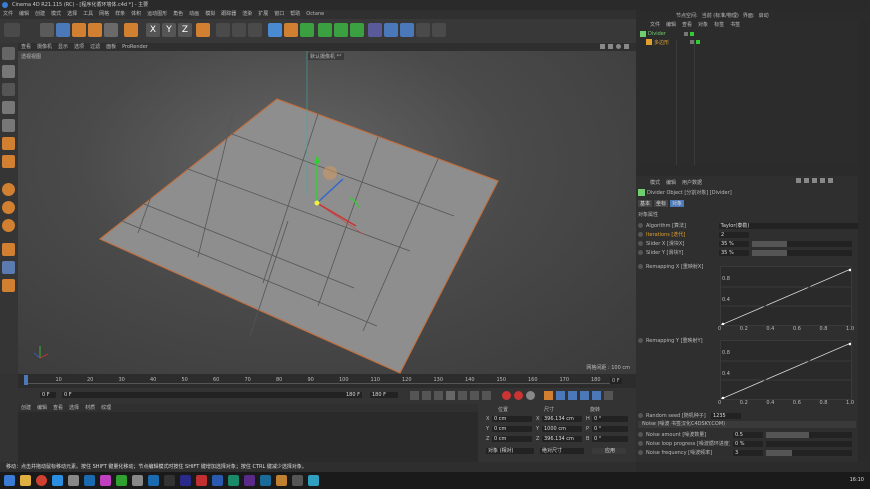 This screenshot has width=870, height=489. I want to click on solo-icon, so click(8, 285).